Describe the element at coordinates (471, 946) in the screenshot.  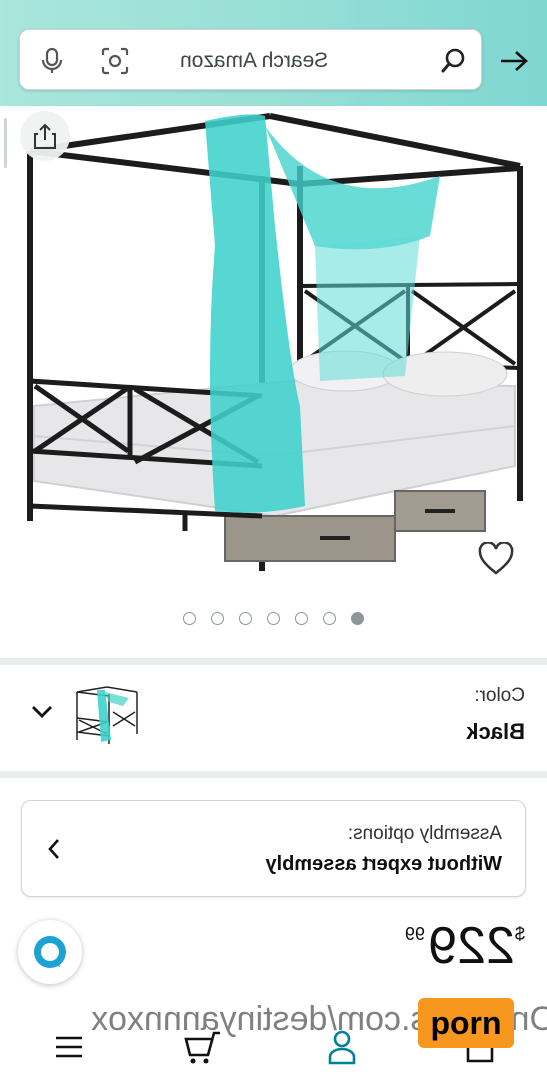
I see `price-whole: 229` at that location.